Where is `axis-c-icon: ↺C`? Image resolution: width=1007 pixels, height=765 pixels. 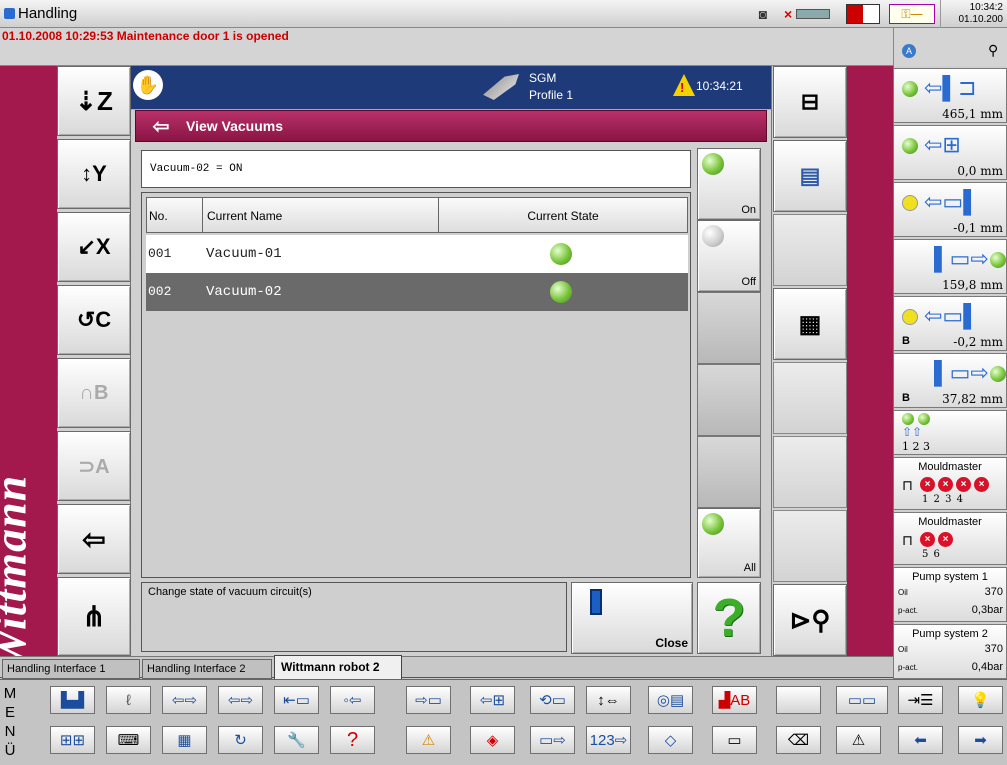 axis-c-icon: ↺C is located at coordinates (94, 319).